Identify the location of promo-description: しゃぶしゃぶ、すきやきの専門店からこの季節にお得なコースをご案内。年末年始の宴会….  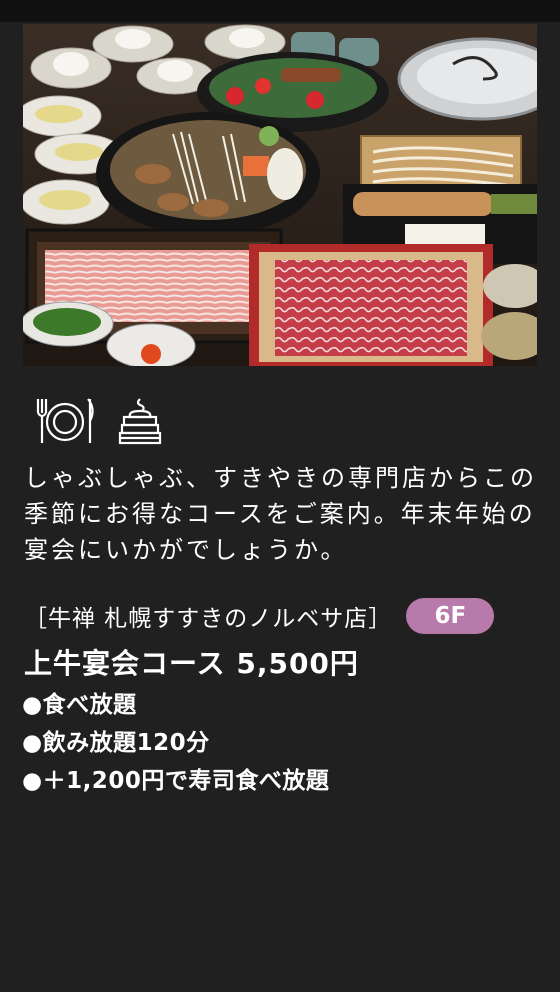
(280, 514).